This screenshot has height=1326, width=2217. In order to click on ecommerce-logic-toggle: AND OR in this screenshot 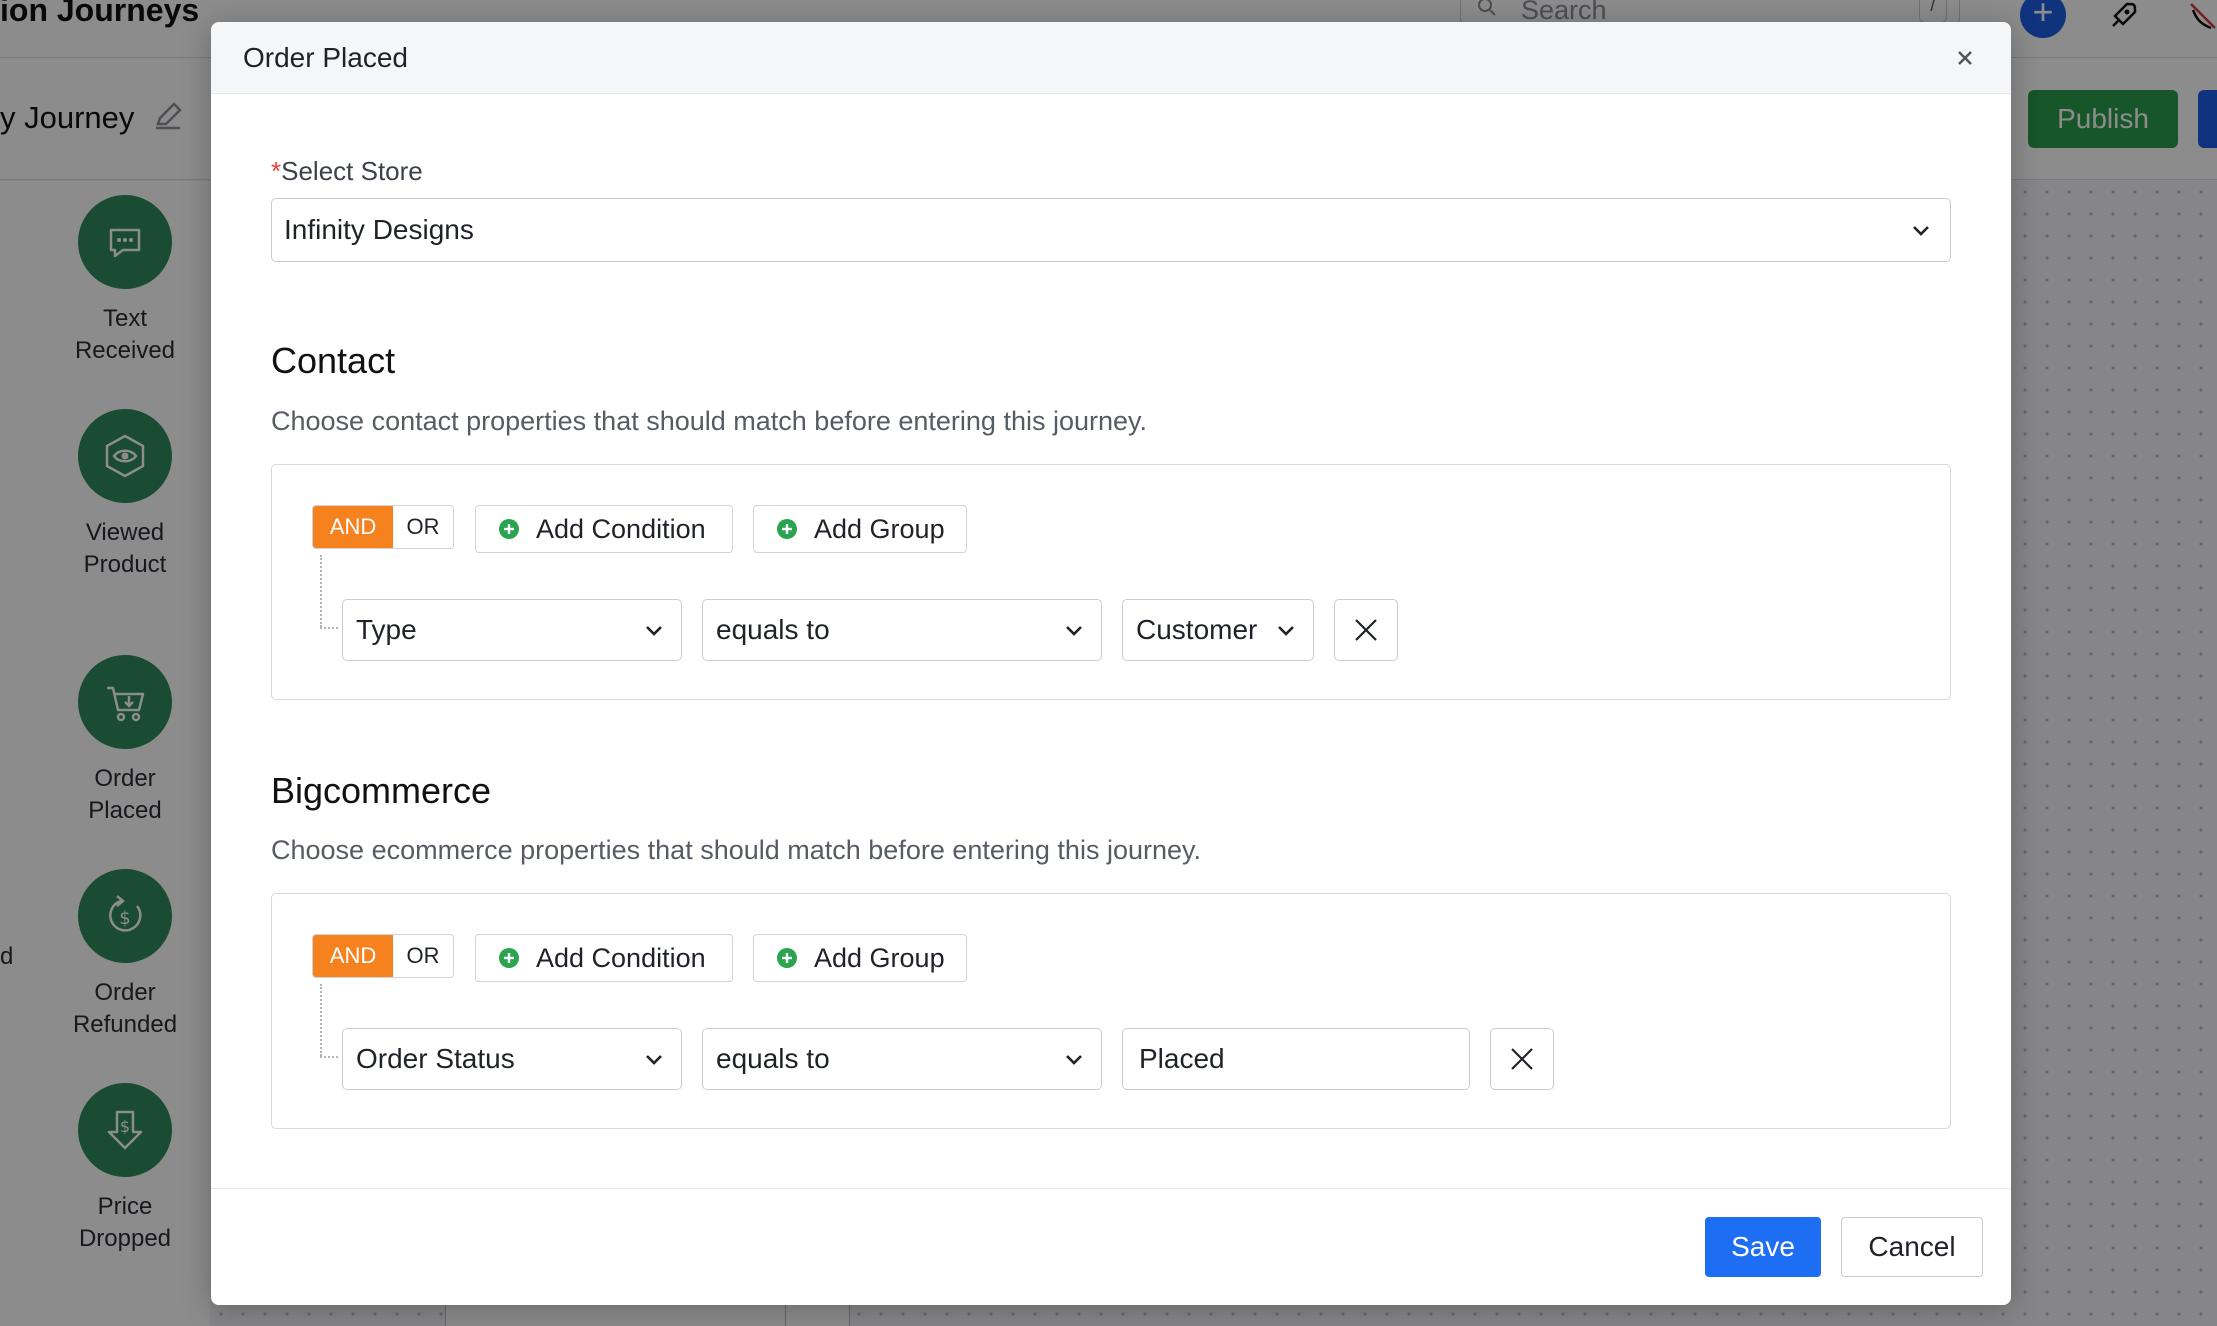, I will do `click(383, 956)`.